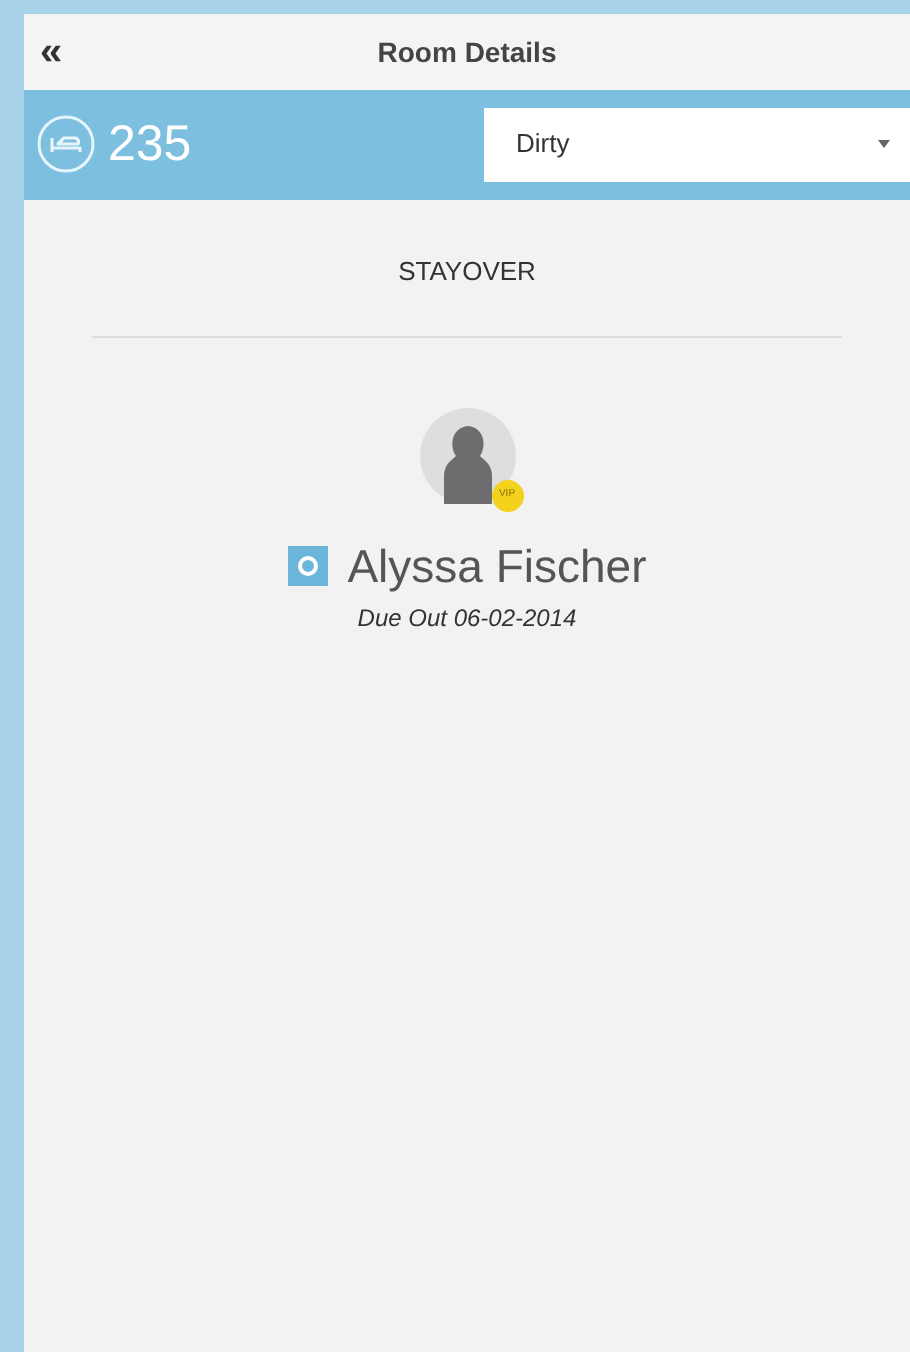 This screenshot has height=1352, width=910. I want to click on due-out-date: Due Out 06-02-2014, so click(467, 619).